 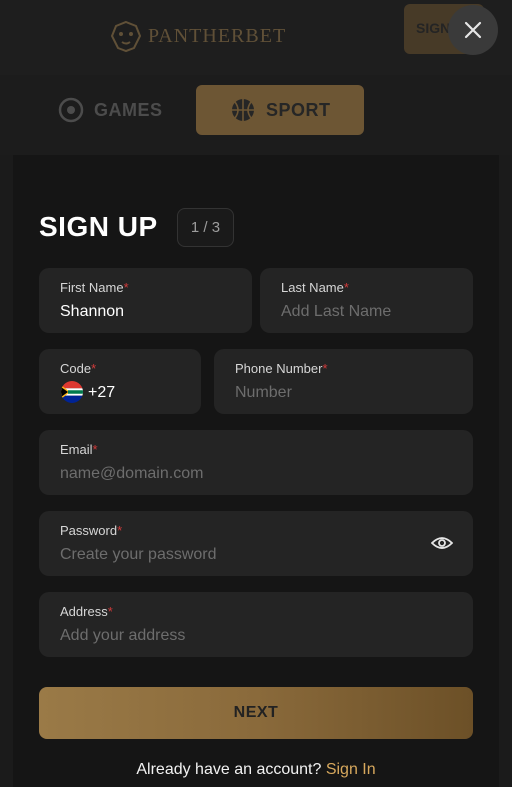 I want to click on pantherbet-logo: PANTHERBET, so click(x=197, y=36).